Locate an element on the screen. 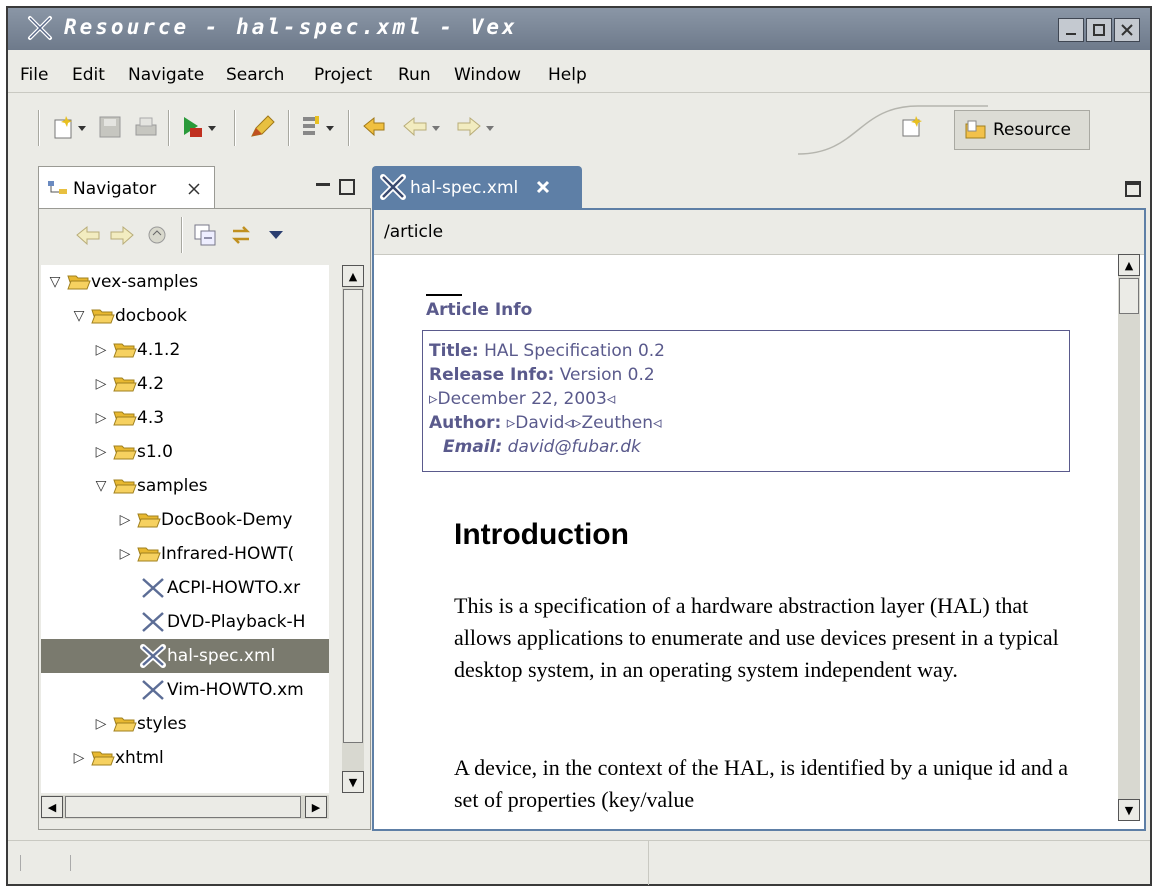  tab-navigator: Navigator is located at coordinates (126, 187).